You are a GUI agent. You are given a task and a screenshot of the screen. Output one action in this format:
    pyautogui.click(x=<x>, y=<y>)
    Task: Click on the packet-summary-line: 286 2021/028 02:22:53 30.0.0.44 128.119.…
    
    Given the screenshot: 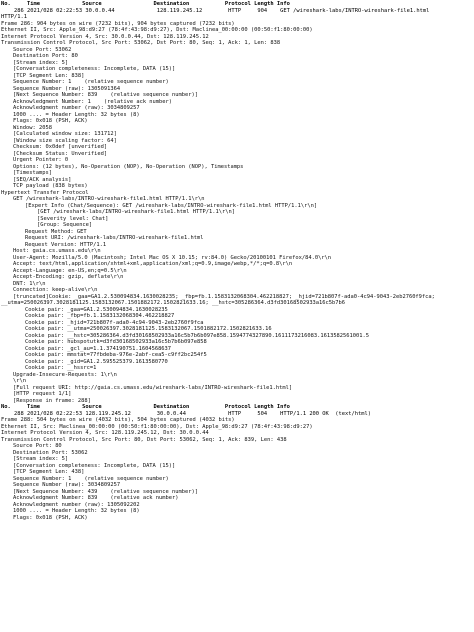 What is the action you would take?
    pyautogui.click(x=215, y=10)
    